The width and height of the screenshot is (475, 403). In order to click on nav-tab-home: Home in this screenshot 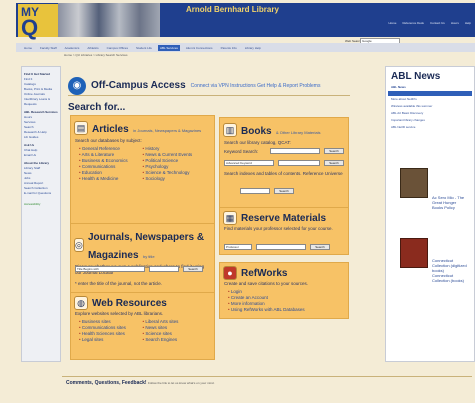, I will do `click(28, 48)`.